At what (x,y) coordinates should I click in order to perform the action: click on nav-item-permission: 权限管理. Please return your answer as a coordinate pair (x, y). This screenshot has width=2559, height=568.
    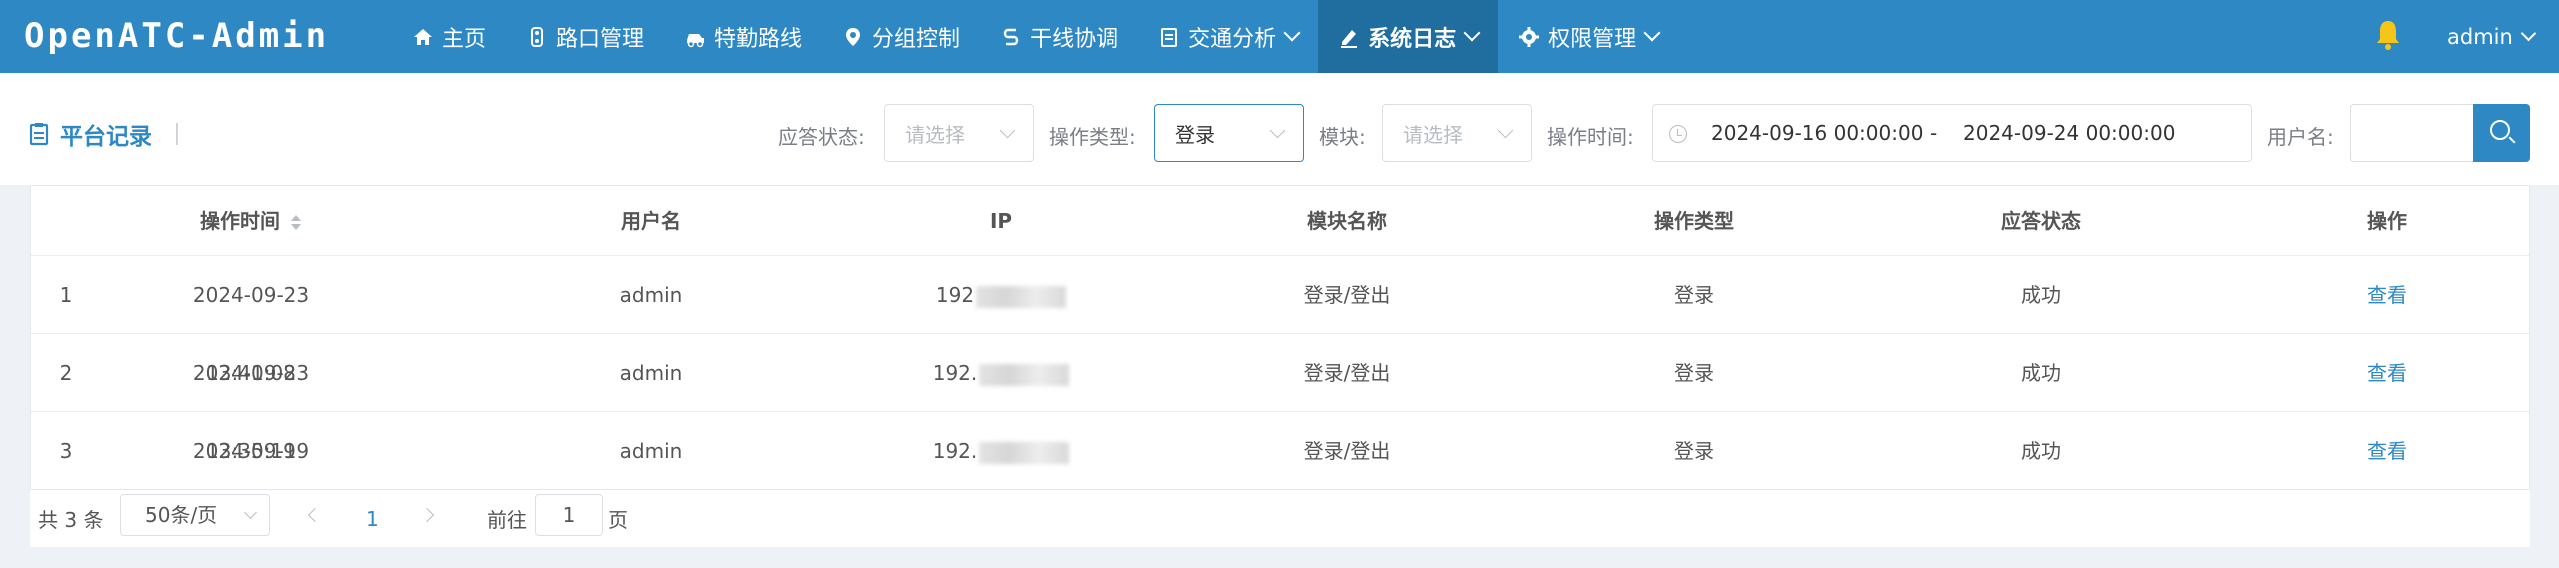
    Looking at the image, I should click on (1588, 36).